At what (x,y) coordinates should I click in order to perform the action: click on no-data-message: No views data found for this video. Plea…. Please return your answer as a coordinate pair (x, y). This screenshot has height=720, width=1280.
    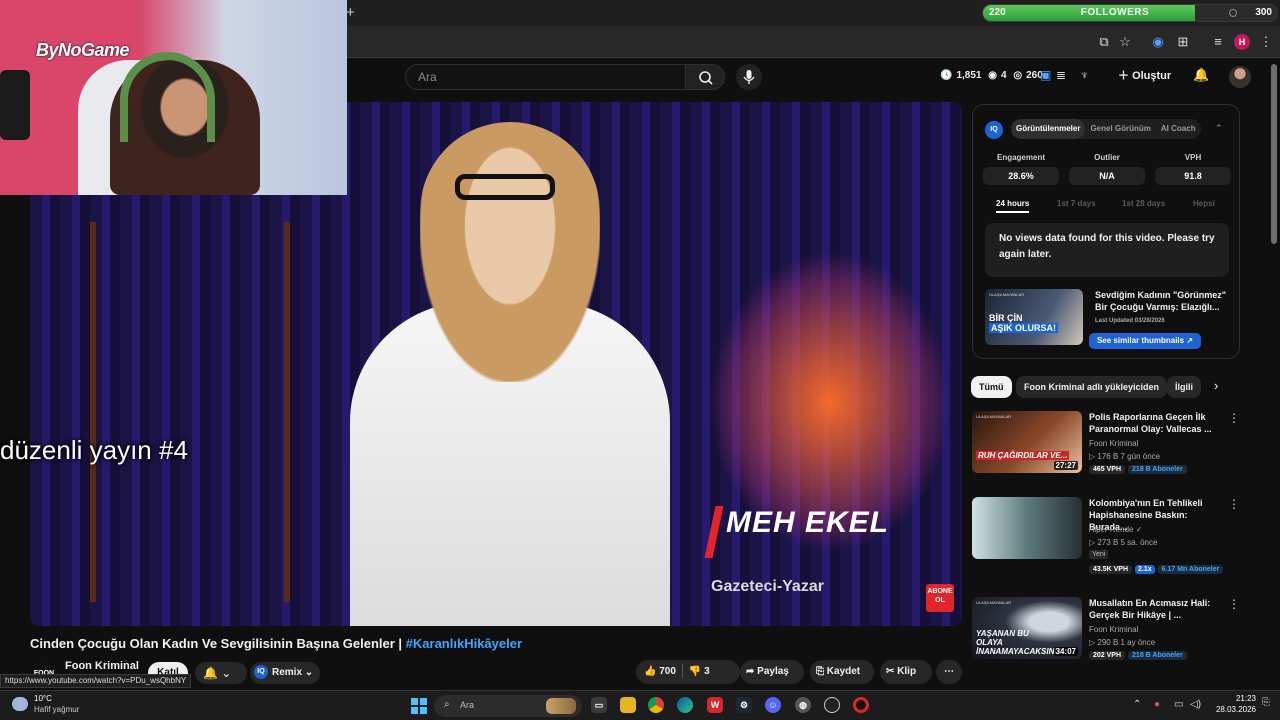
    Looking at the image, I should click on (1107, 250).